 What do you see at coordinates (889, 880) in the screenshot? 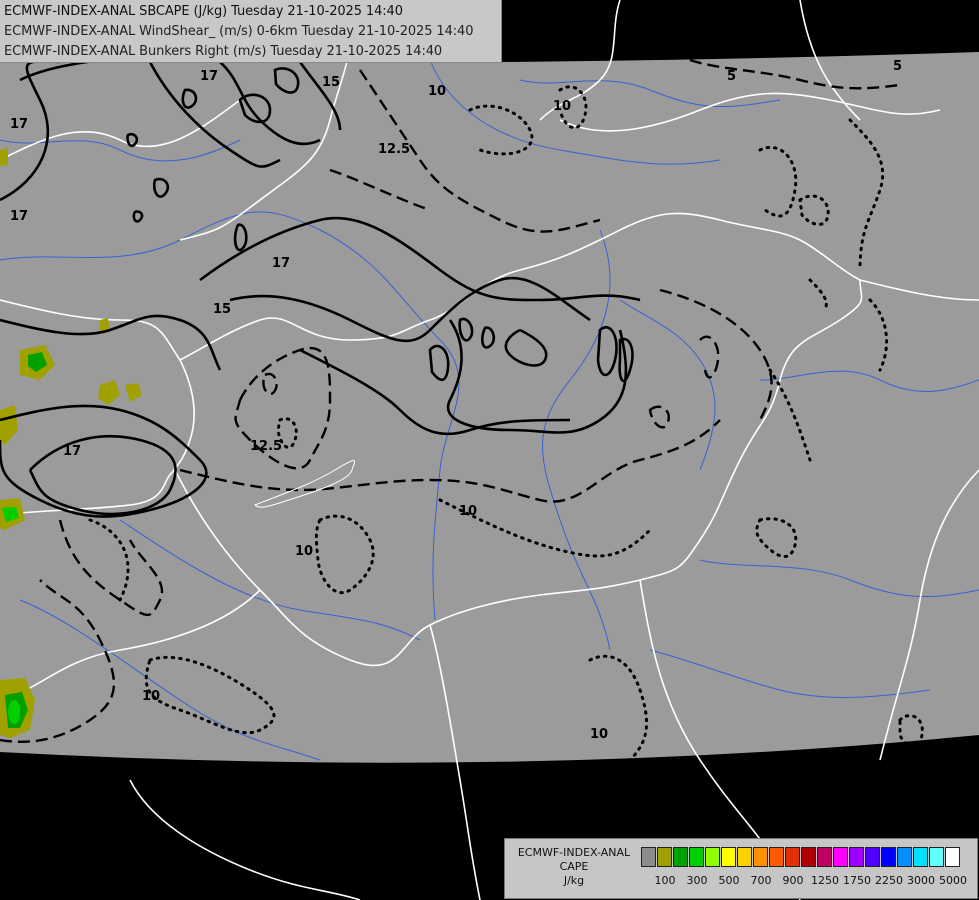
I see `legend-tick-label: 2250` at bounding box center [889, 880].